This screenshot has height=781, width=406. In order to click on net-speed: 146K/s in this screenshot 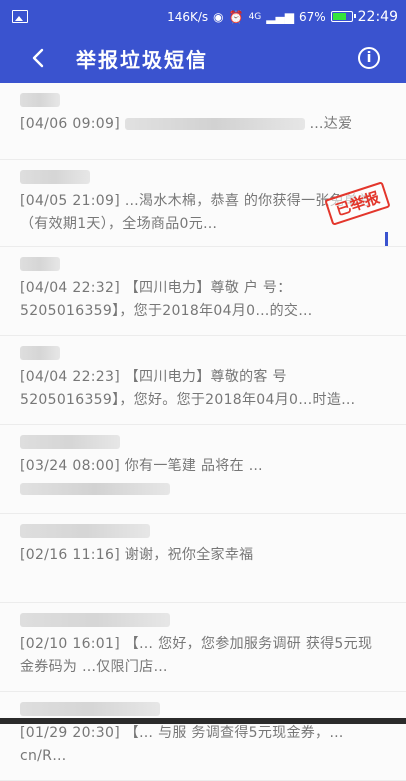, I will do `click(188, 16)`.